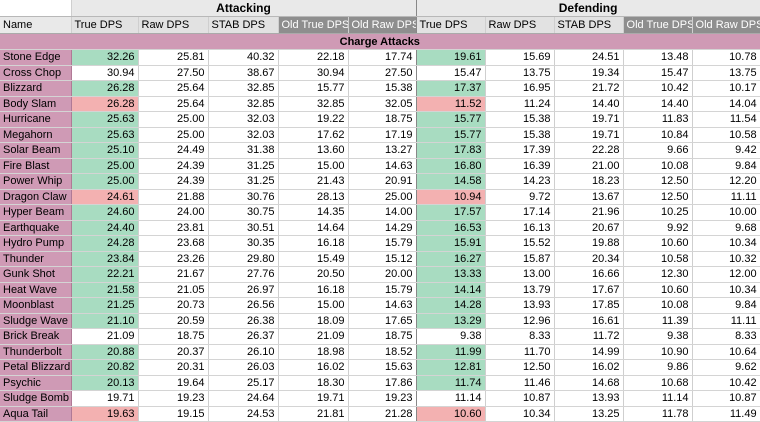  What do you see at coordinates (173, 414) in the screenshot?
I see `attacking-value-cell: 19.15` at bounding box center [173, 414].